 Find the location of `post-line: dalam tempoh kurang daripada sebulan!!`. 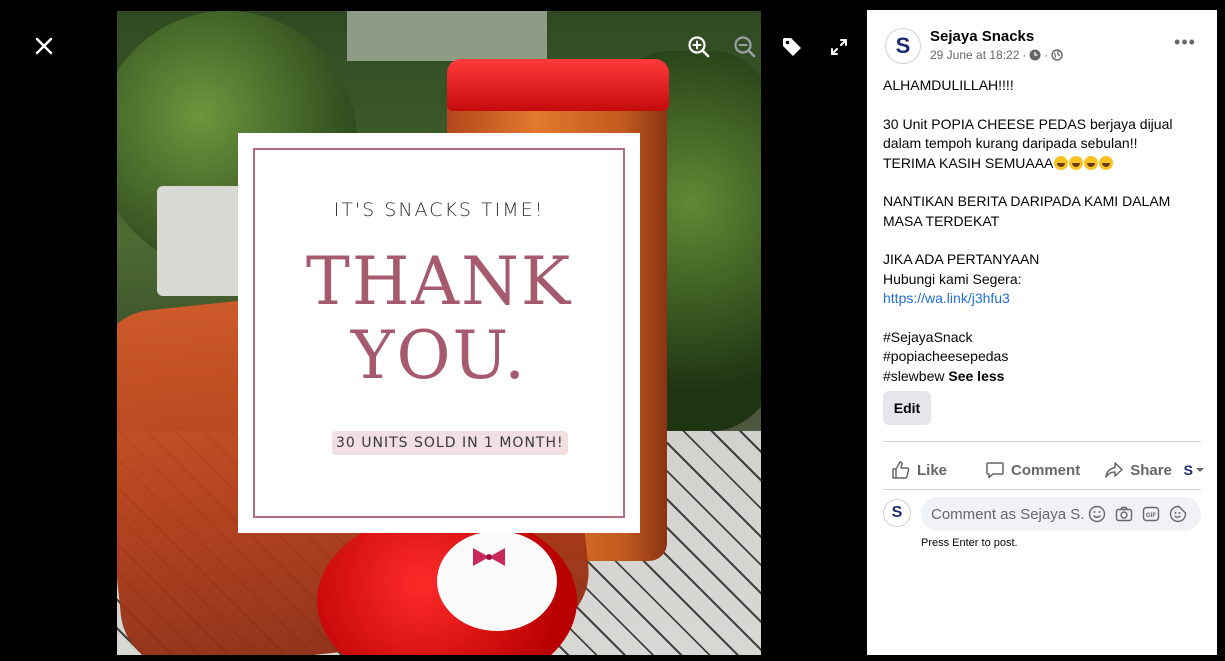

post-line: dalam tempoh kurang daripada sebulan!! is located at coordinates (1010, 143).